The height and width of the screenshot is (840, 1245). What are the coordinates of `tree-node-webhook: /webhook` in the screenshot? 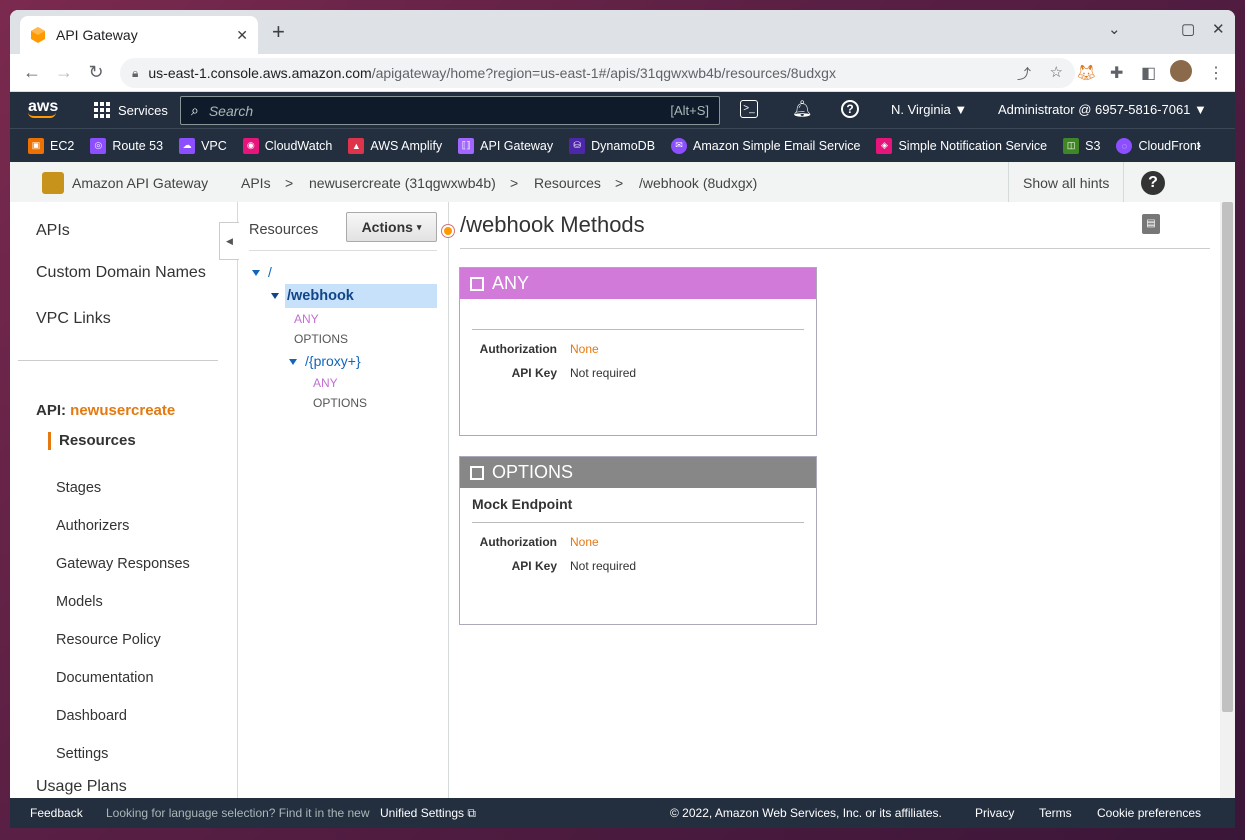 It's located at (312, 296).